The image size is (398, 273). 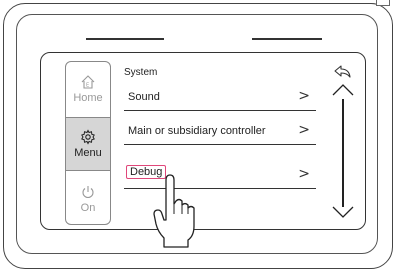 I want to click on scroll-down-icon, so click(x=343, y=214).